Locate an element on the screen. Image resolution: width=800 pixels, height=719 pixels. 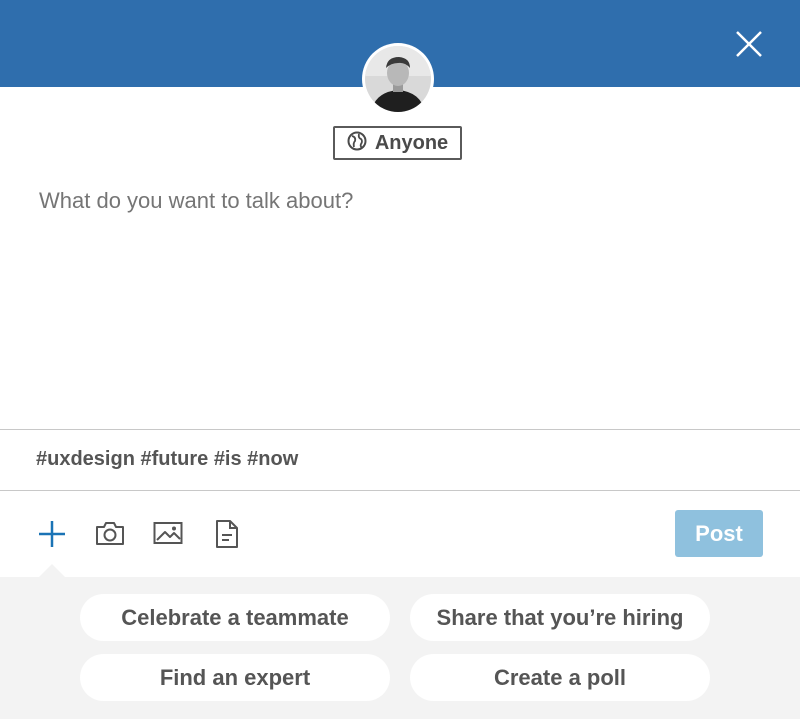
visibility-label: Anyone is located at coordinates (411, 142).